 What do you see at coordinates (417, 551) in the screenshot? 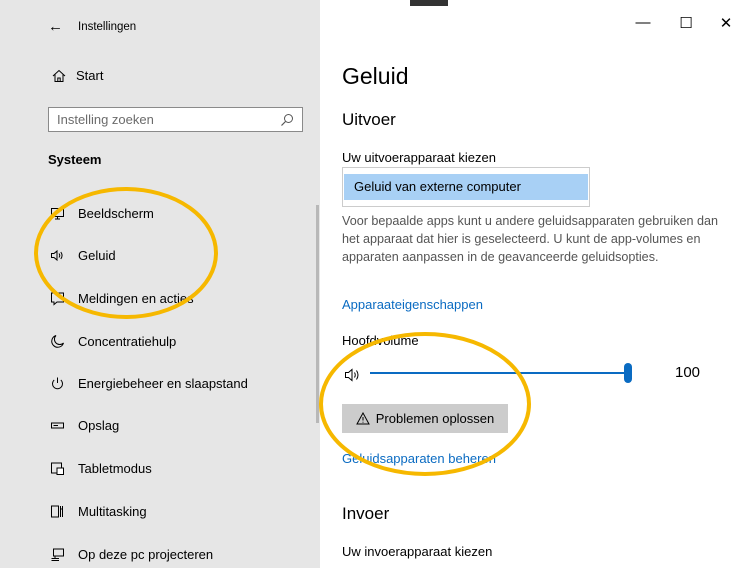
I see `input-device-label: Uw invoerapparaat kiezen` at bounding box center [417, 551].